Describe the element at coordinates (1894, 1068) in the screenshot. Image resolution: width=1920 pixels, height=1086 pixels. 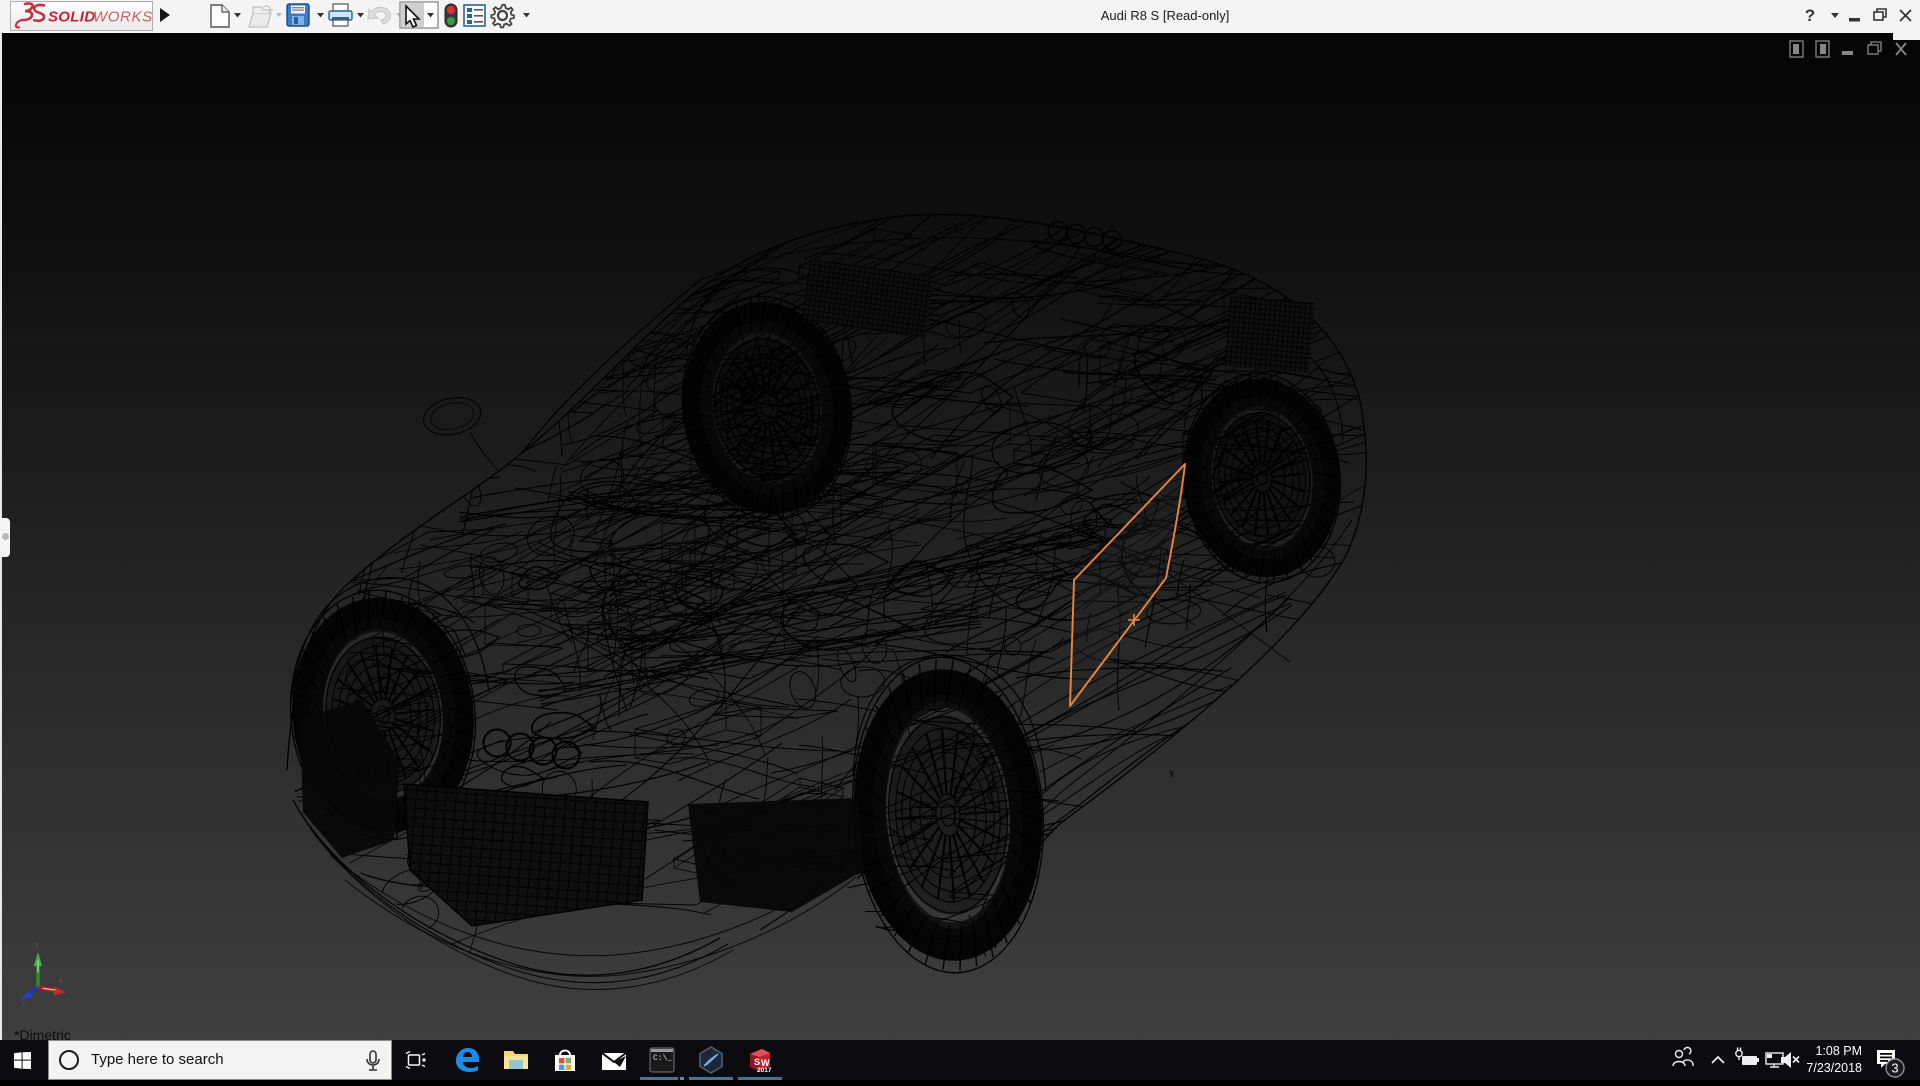
I see `svg-text: 3` at that location.